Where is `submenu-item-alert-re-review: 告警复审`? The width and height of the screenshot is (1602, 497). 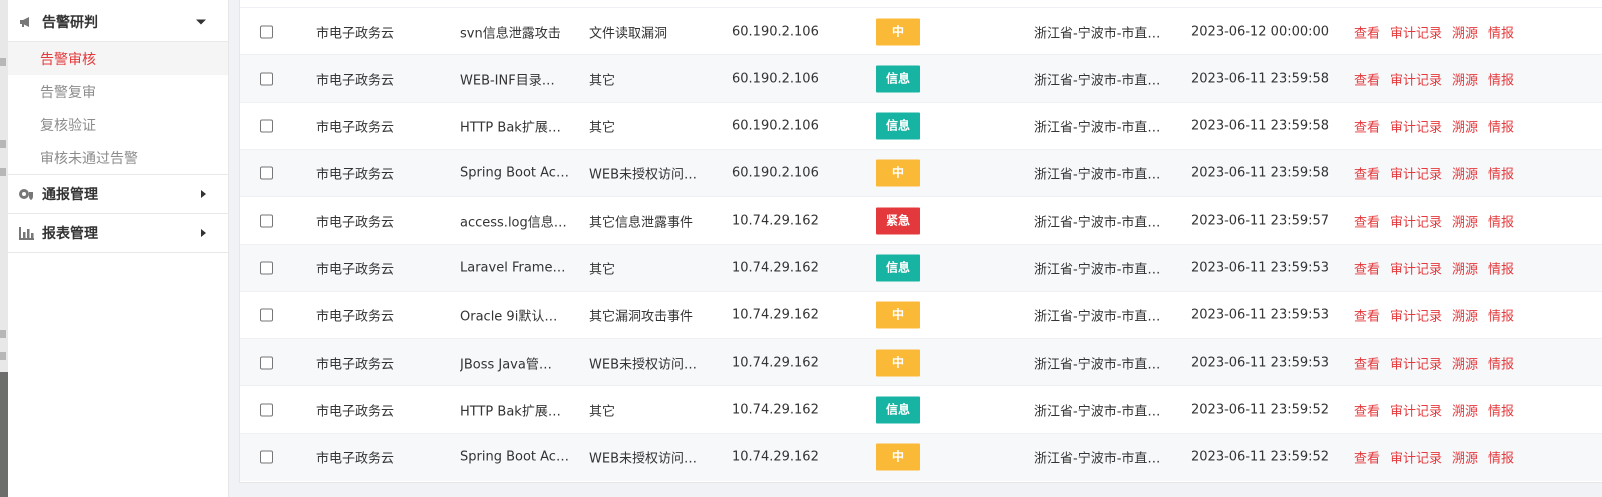
submenu-item-alert-re-review: 告警复审 is located at coordinates (118, 91).